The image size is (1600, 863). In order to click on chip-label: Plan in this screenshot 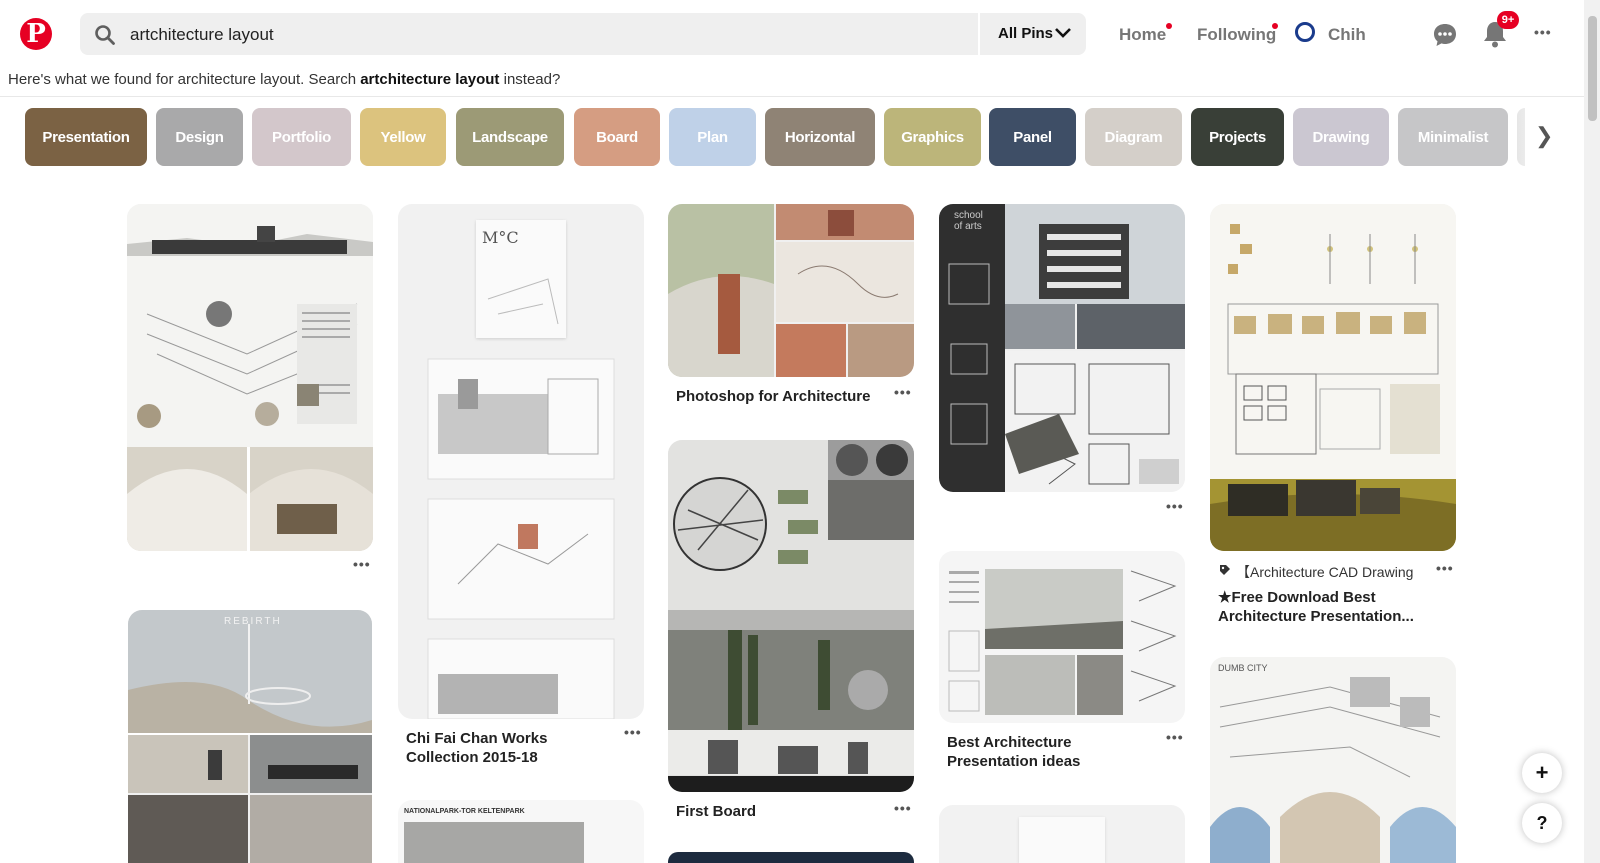, I will do `click(712, 137)`.